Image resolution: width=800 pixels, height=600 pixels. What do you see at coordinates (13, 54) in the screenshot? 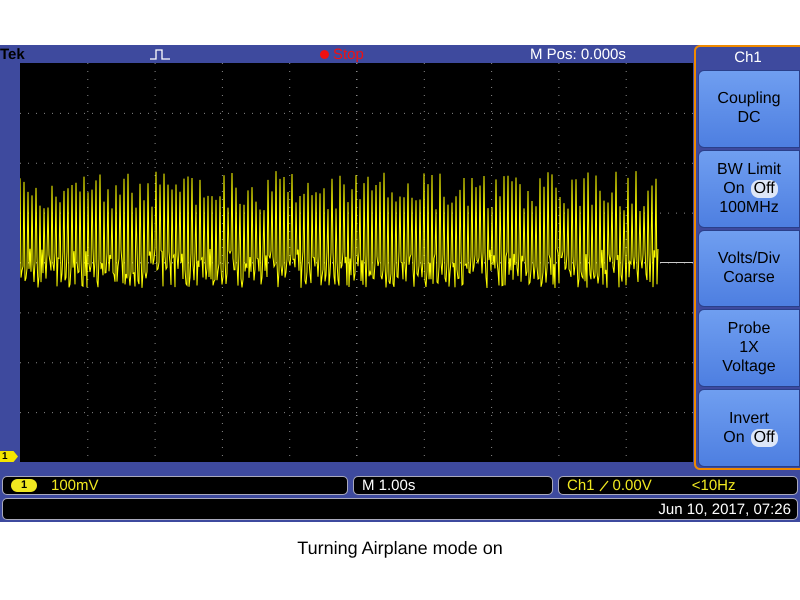
I see `brand-label: Tek` at bounding box center [13, 54].